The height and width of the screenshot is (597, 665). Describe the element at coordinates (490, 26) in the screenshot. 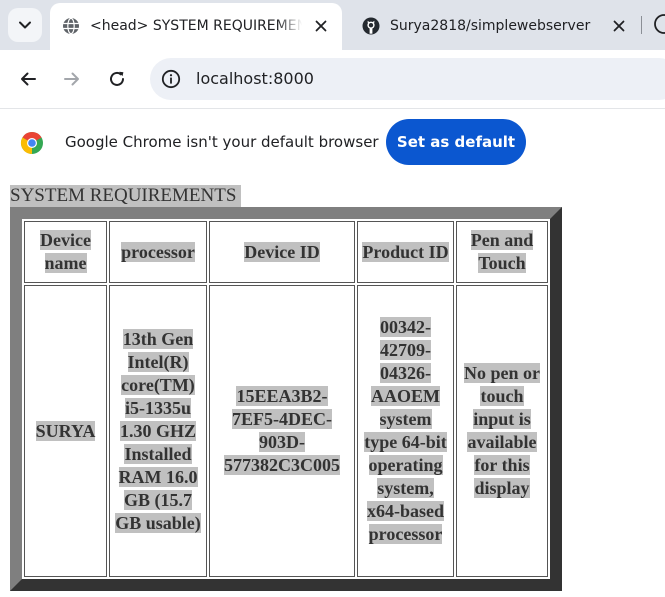

I see `tab-title: Surya2818/simplewebserver` at that location.